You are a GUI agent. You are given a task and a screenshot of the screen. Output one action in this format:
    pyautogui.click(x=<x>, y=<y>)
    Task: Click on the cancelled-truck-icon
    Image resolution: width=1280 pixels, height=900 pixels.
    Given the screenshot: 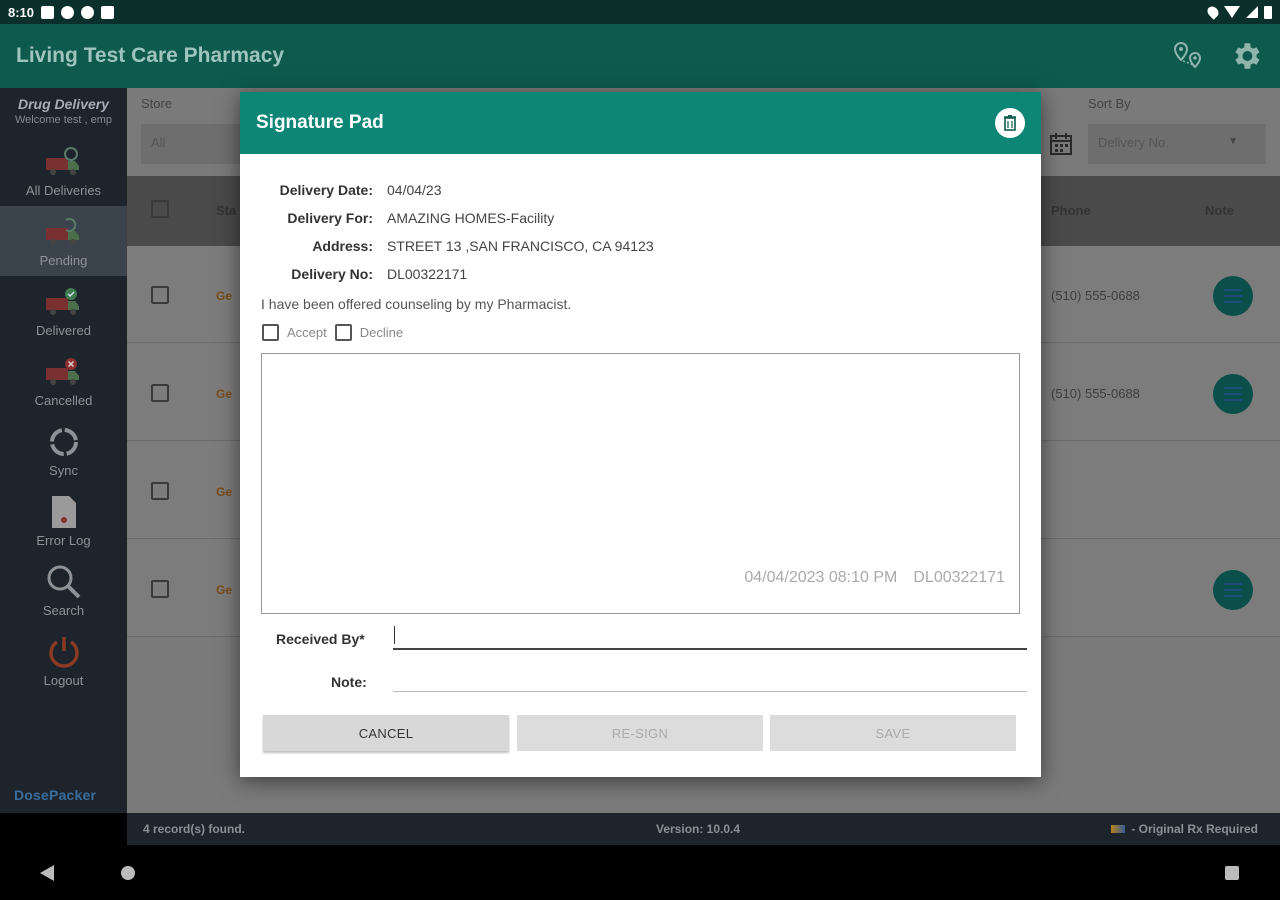 What is the action you would take?
    pyautogui.click(x=64, y=372)
    